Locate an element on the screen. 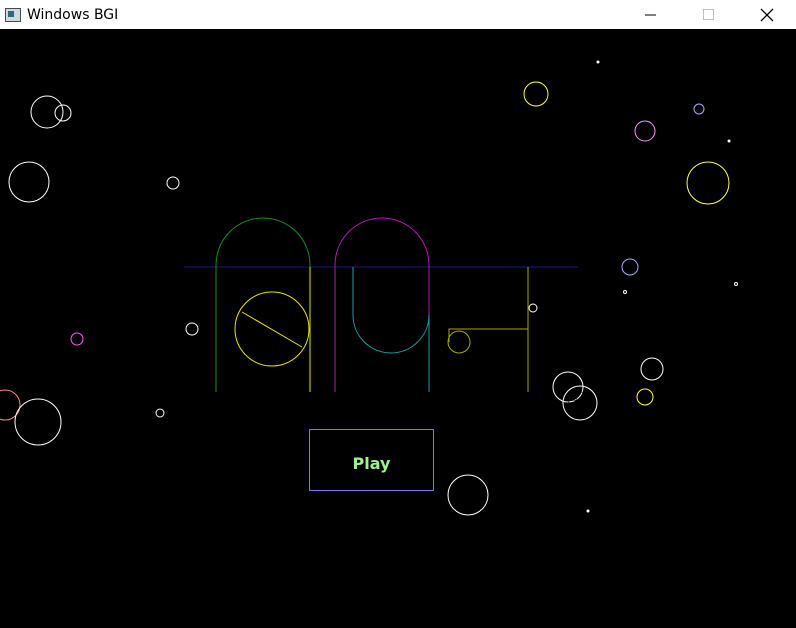 The height and width of the screenshot is (628, 796). logo-small-ring is located at coordinates (459, 342).